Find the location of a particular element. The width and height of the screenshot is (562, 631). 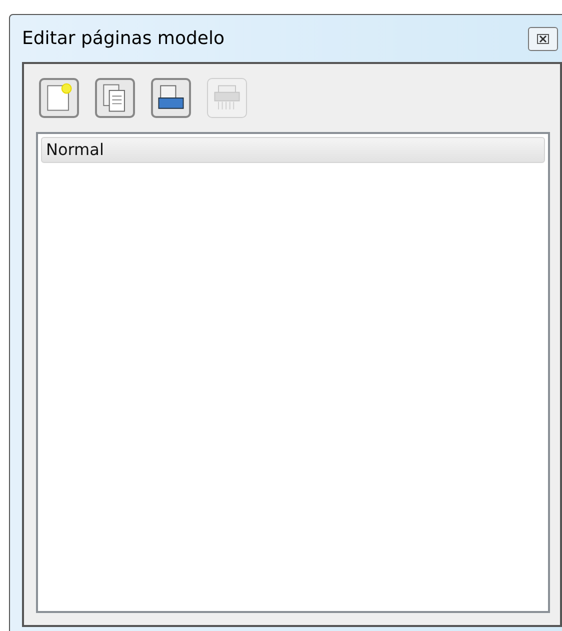

window-title: Editar páginas modelo is located at coordinates (123, 39).